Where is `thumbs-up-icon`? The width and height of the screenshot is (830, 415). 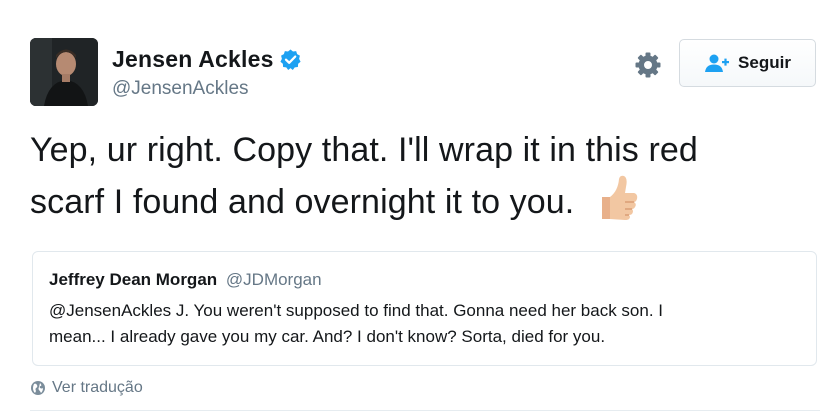
thumbs-up-icon is located at coordinates (618, 198).